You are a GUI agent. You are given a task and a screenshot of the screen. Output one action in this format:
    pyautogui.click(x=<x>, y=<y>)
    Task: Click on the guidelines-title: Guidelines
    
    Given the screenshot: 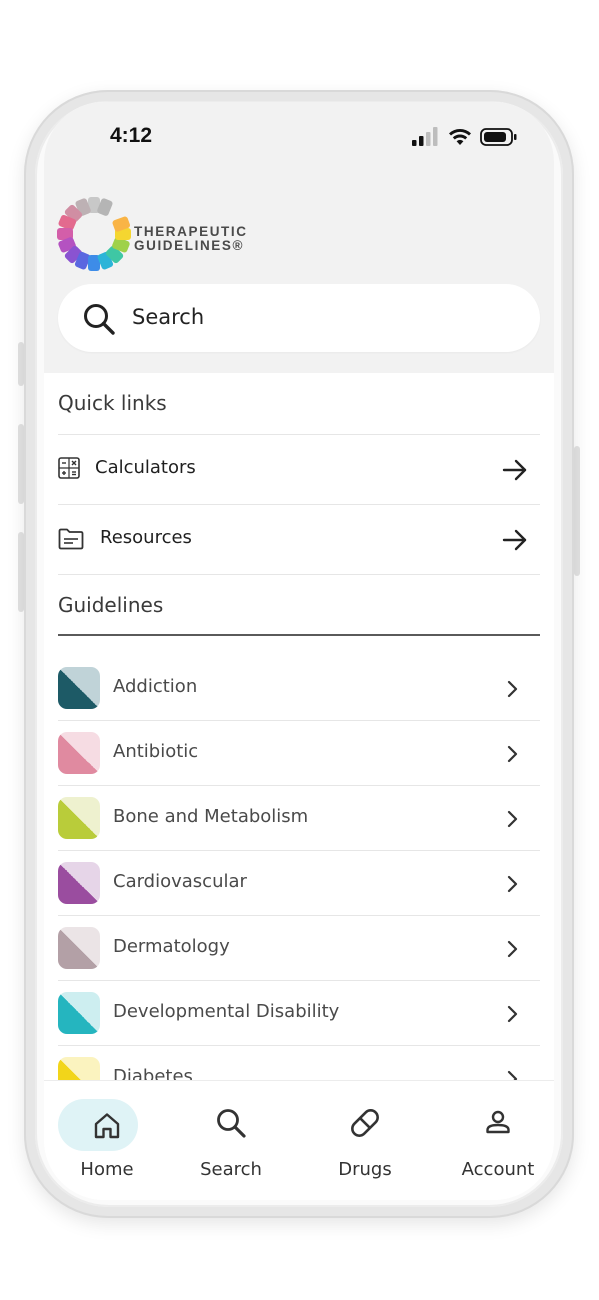 What is the action you would take?
    pyautogui.click(x=111, y=605)
    